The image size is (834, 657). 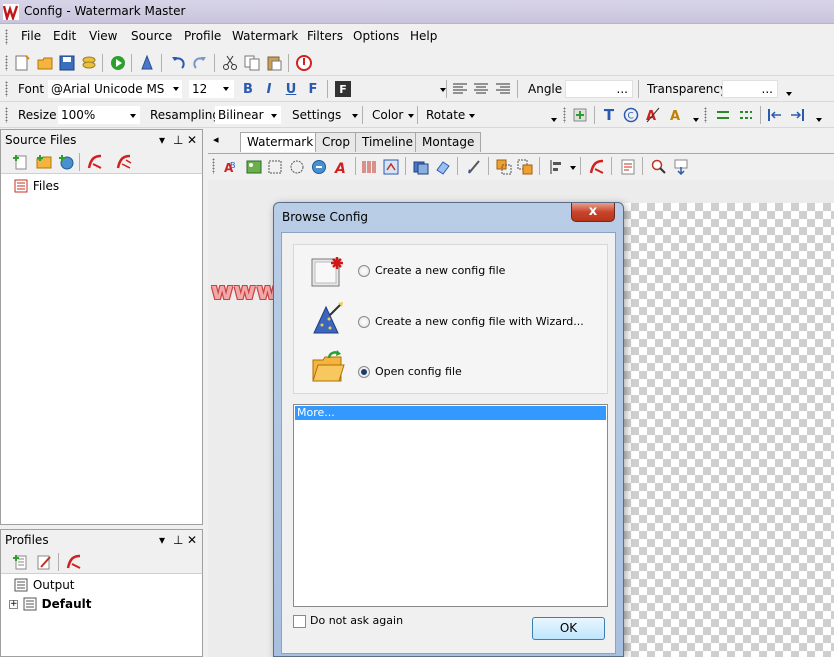 I want to click on ok-button: OK, so click(x=568, y=628).